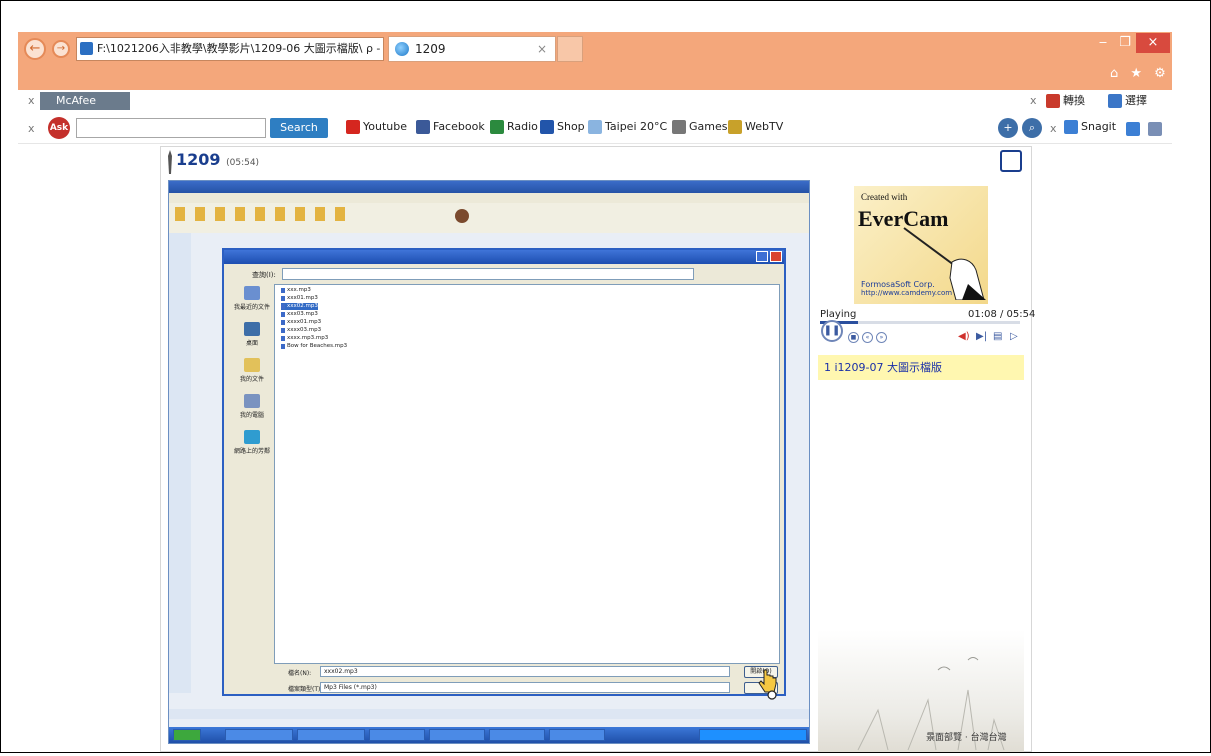 This screenshot has width=1211, height=756. What do you see at coordinates (252, 445) in the screenshot?
I see `place-network: 網路上的芳鄰` at bounding box center [252, 445].